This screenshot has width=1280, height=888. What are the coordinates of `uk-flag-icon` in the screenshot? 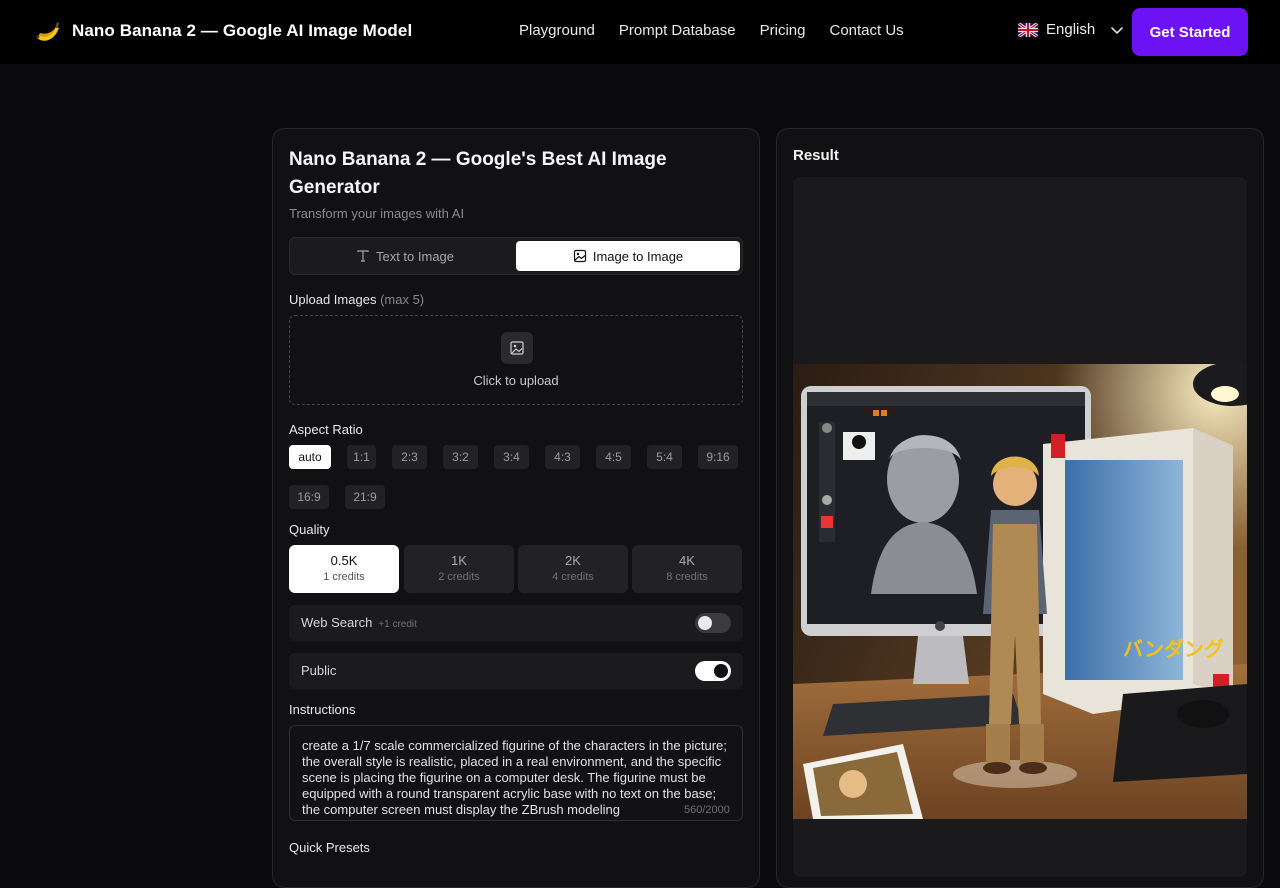 It's located at (1028, 29).